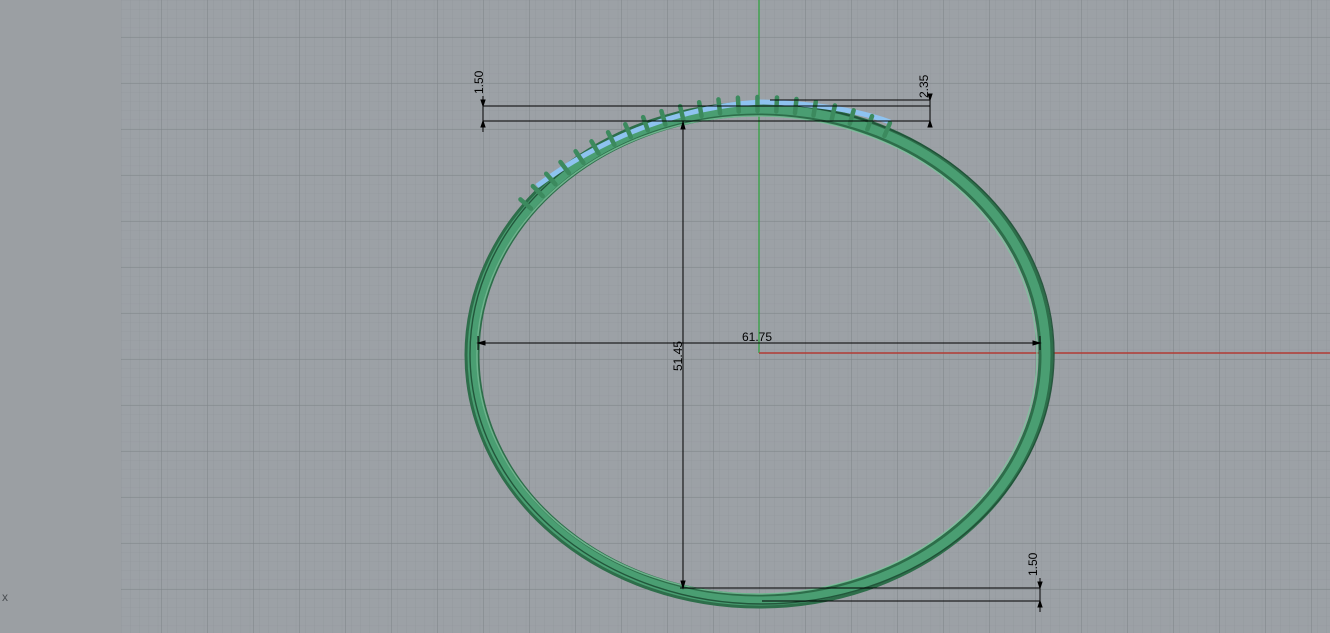  Describe the element at coordinates (924, 86) in the screenshot. I see `dimension-top-right-offset: 2.35` at that location.